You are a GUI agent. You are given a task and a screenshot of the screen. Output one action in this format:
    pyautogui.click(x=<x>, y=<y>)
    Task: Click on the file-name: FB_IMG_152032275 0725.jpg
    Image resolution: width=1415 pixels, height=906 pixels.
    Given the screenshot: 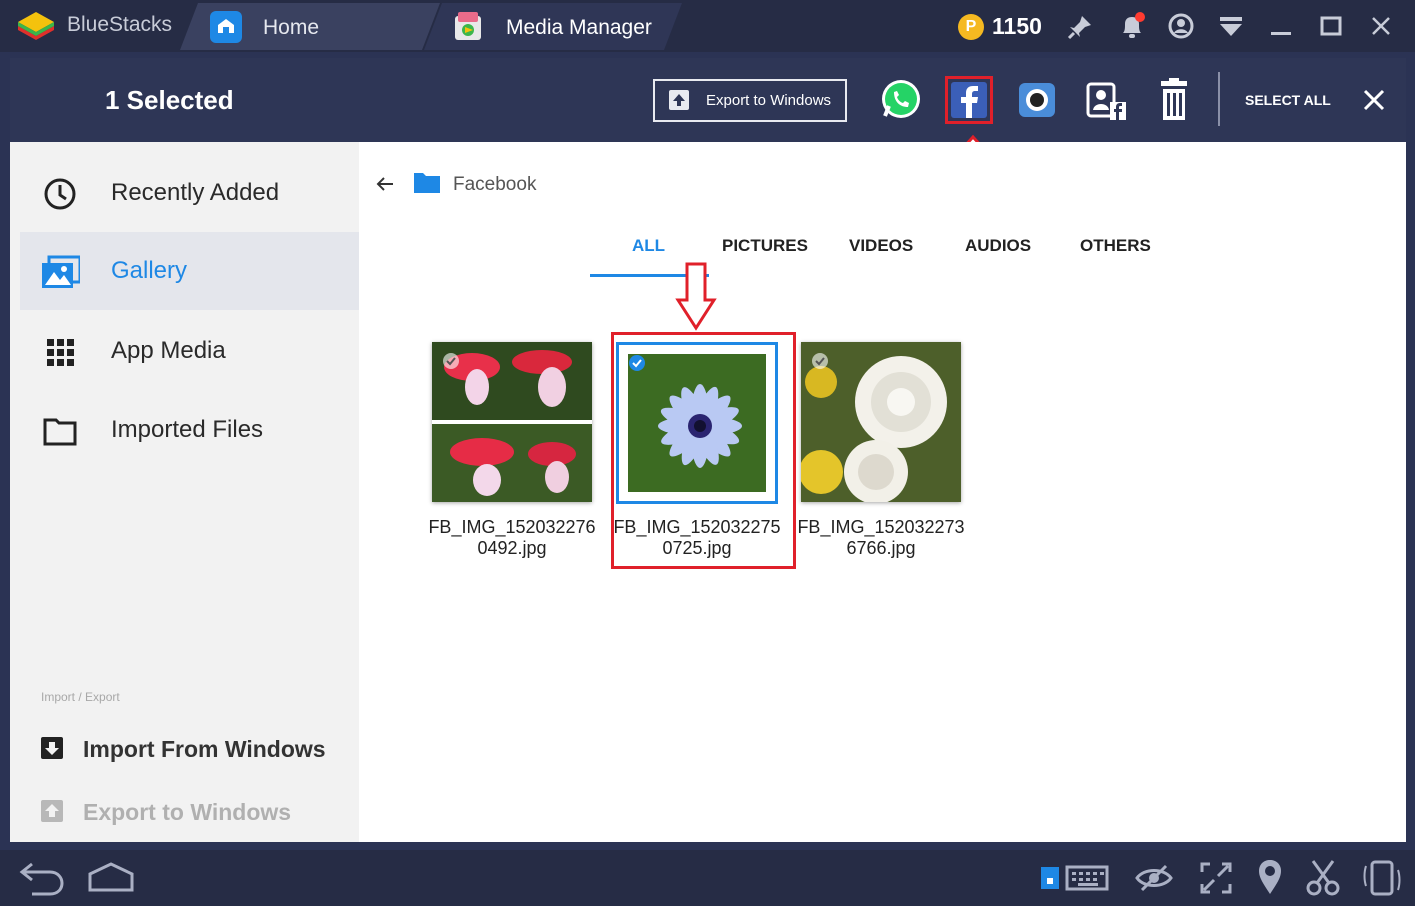 What is the action you would take?
    pyautogui.click(x=697, y=537)
    